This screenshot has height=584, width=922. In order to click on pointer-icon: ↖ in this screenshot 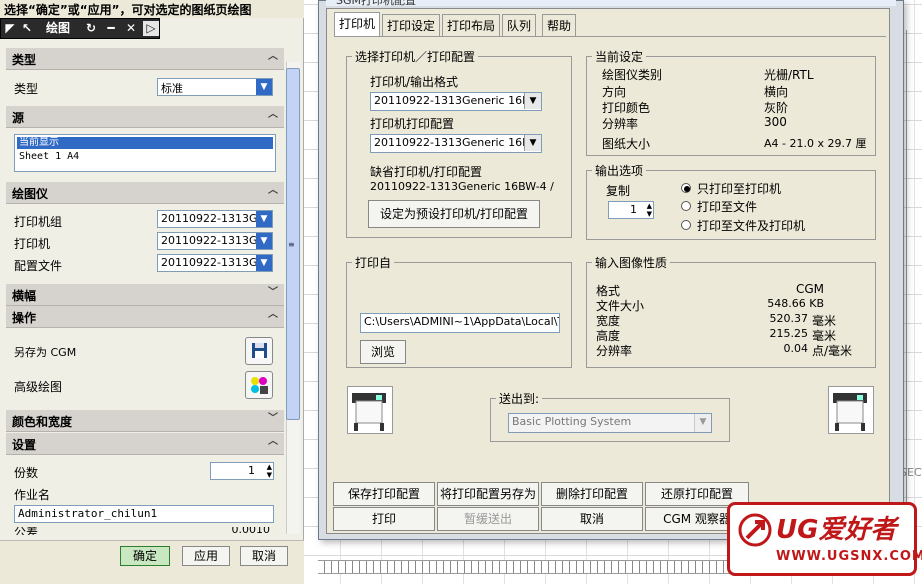, I will do `click(27, 28)`.